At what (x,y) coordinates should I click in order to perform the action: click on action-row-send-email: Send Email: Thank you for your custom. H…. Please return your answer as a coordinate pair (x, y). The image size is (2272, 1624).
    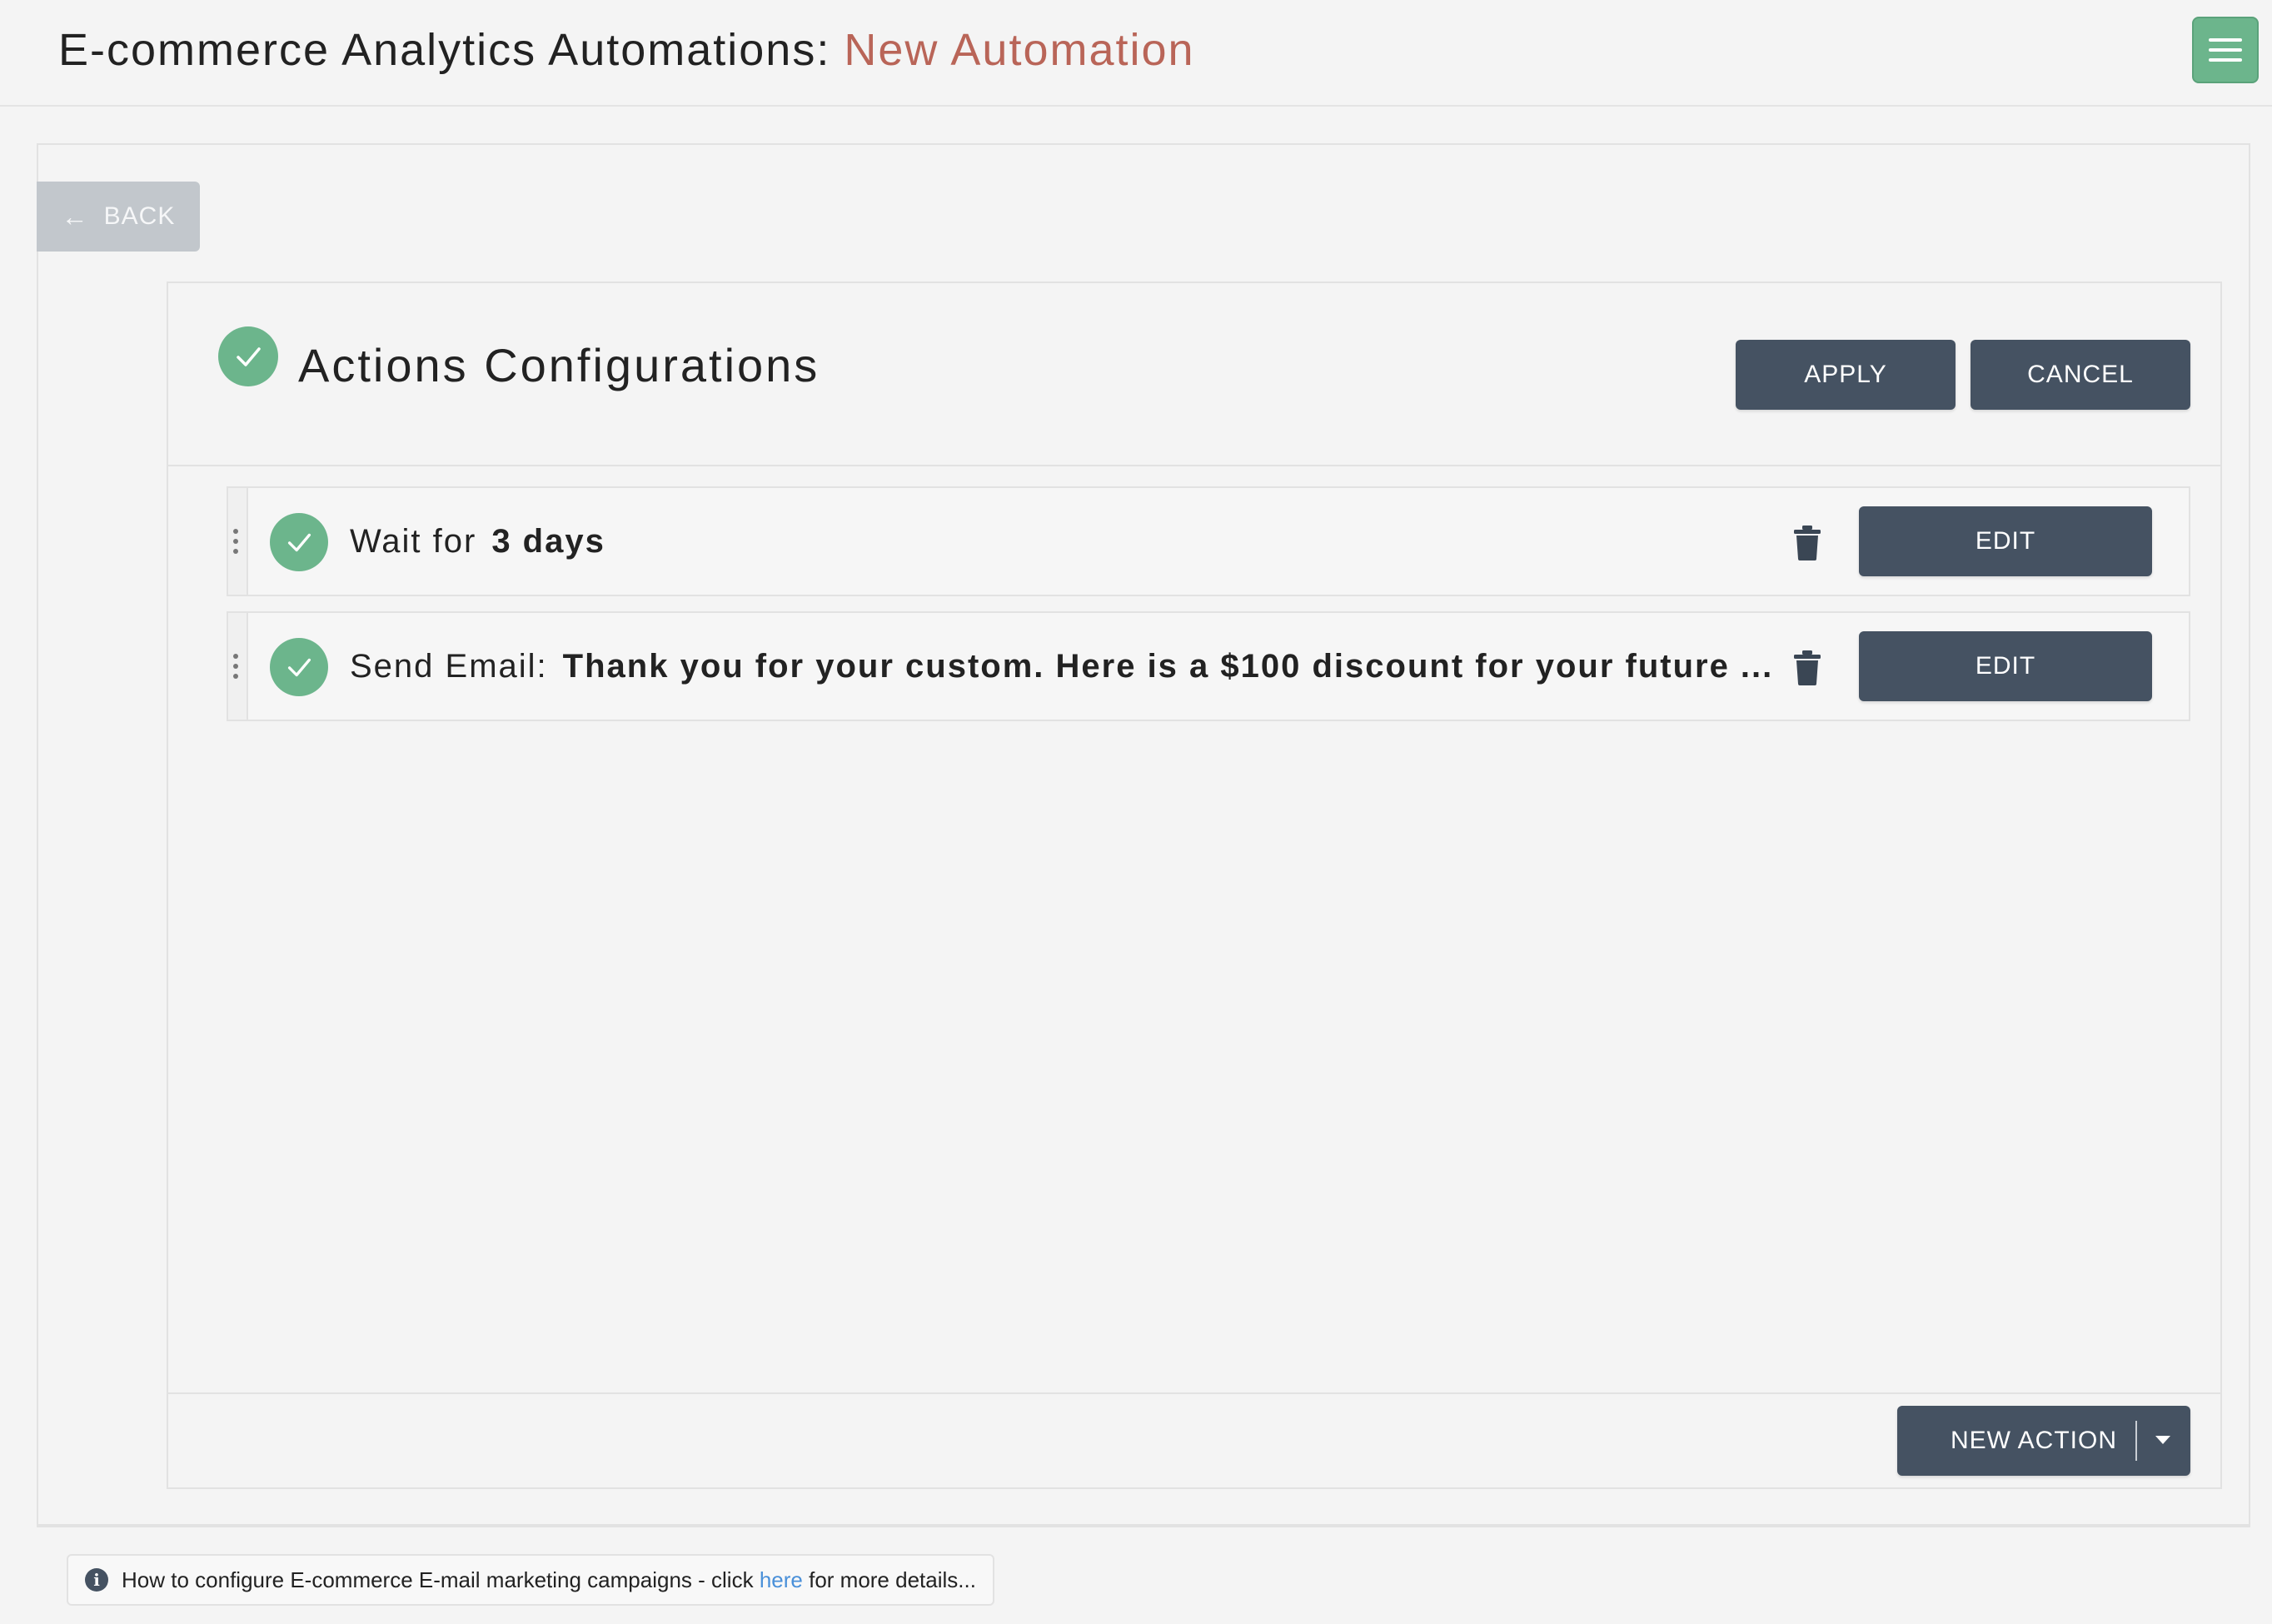
    Looking at the image, I should click on (1209, 666).